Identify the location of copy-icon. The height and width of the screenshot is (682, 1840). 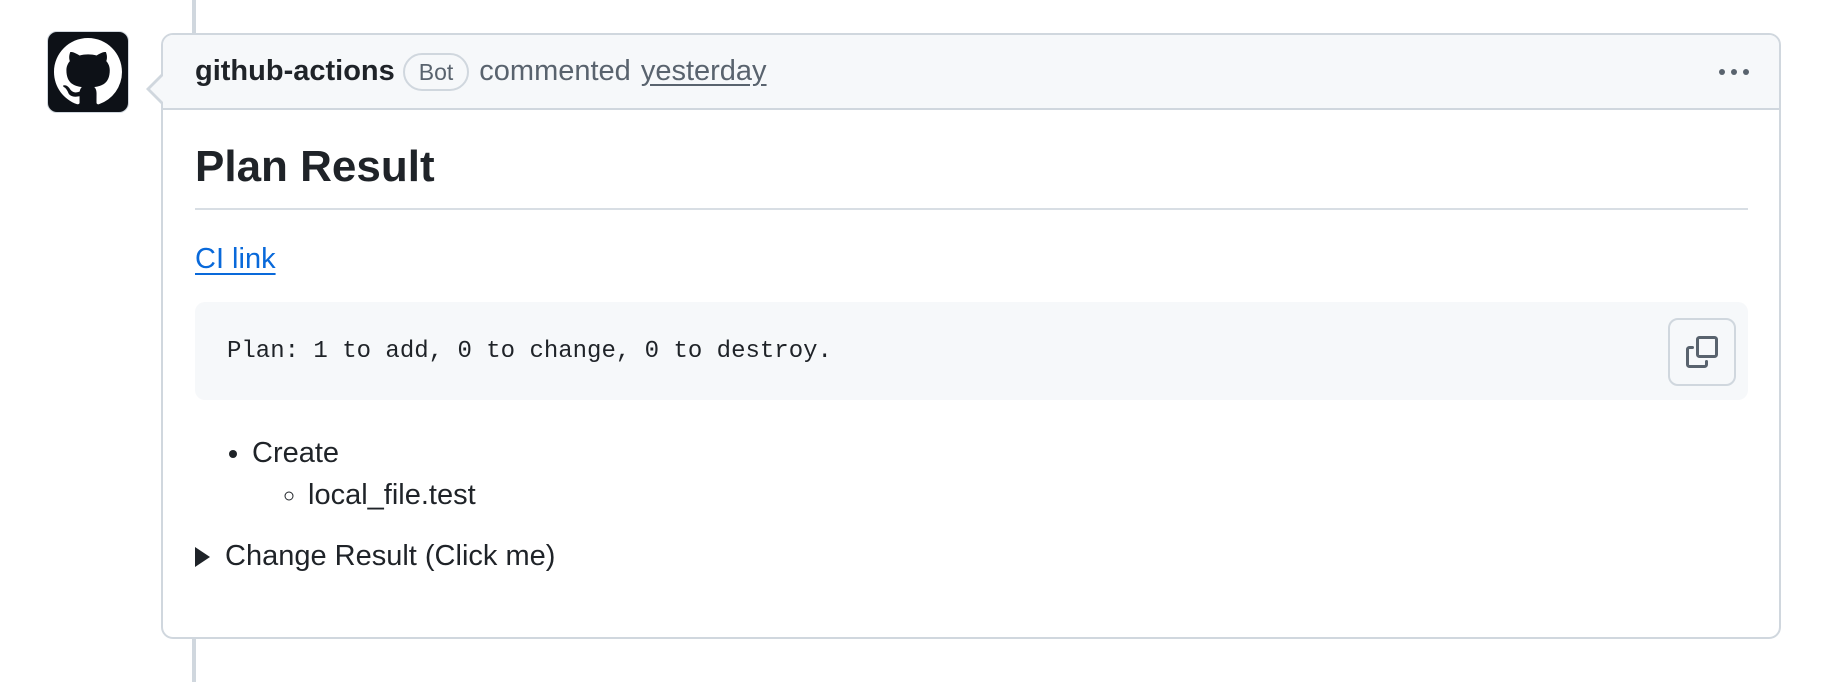
(1702, 352).